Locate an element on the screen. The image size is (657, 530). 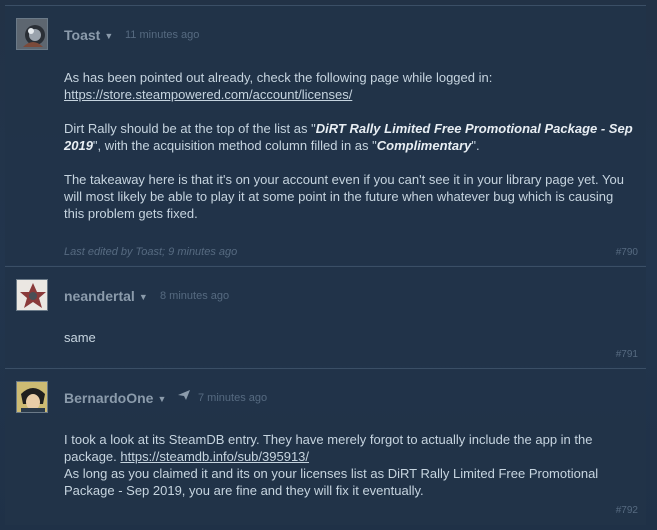
author-name: Toast ▼ is located at coordinates (88, 35).